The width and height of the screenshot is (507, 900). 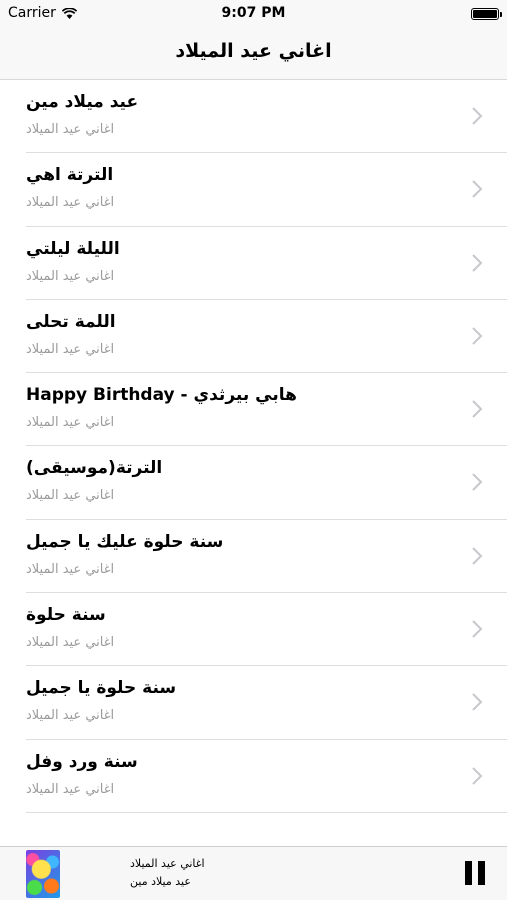 What do you see at coordinates (66, 615) in the screenshot?
I see `song-title: سنة حلوة` at bounding box center [66, 615].